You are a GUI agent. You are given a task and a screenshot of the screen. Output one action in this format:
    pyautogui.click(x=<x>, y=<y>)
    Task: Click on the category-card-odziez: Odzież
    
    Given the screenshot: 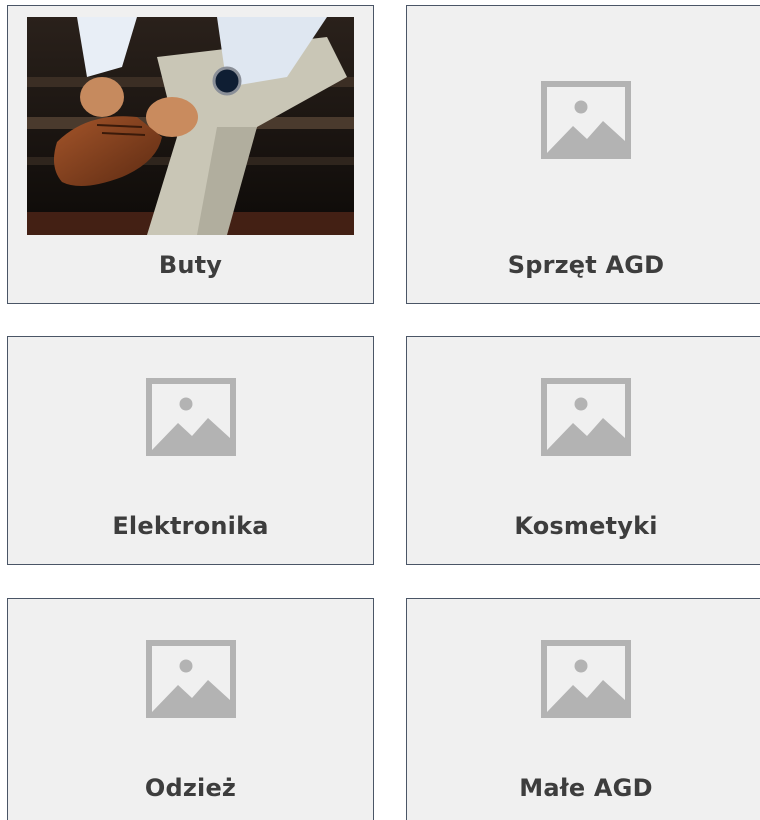 What is the action you would take?
    pyautogui.click(x=190, y=709)
    